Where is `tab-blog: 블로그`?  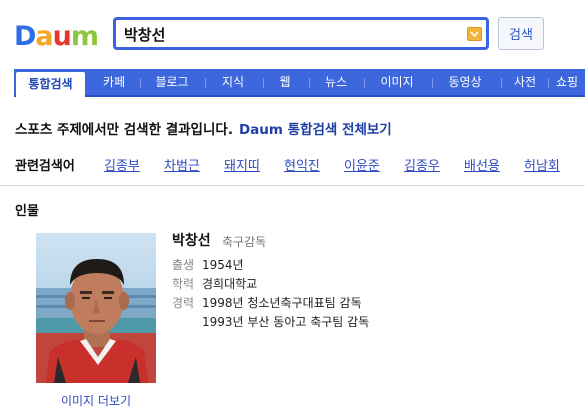 tab-blog: 블로그 is located at coordinates (172, 82).